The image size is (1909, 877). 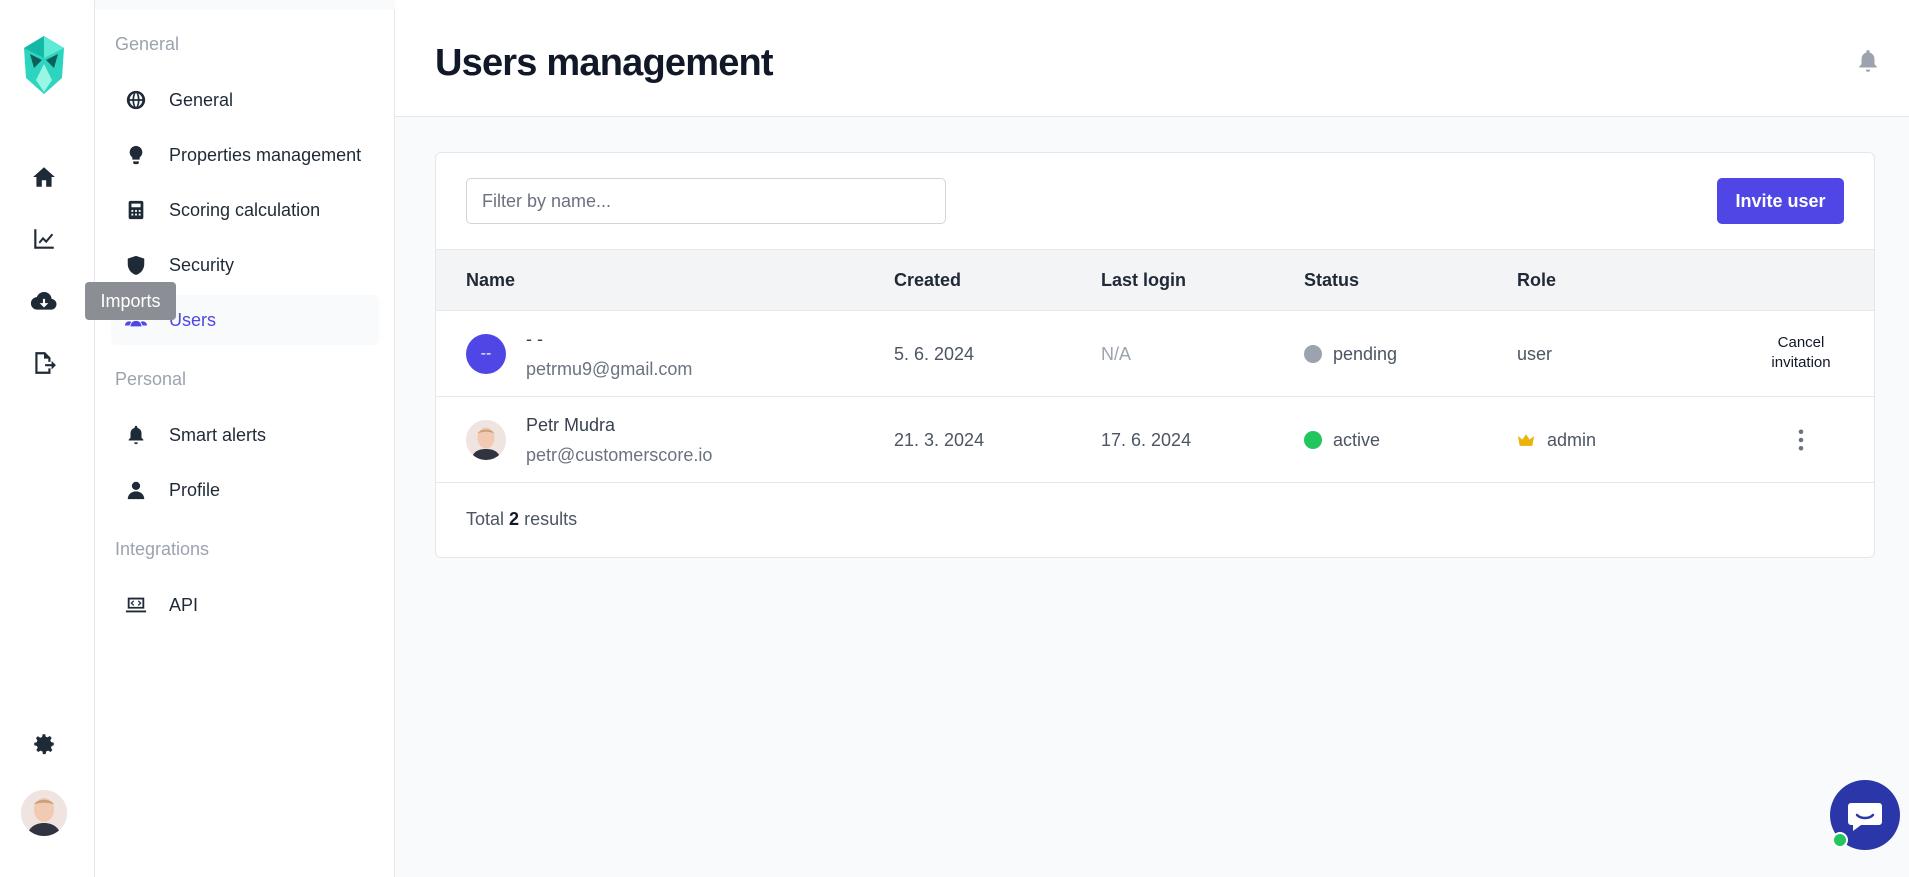 What do you see at coordinates (1116, 354) in the screenshot?
I see `last-login: N/A` at bounding box center [1116, 354].